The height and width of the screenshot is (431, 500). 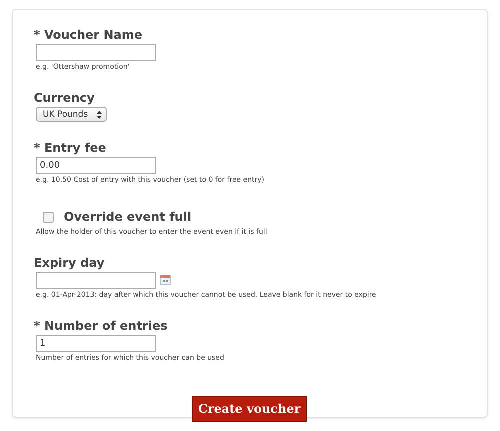 I want to click on field-label: * Voucher Name, so click(x=88, y=35).